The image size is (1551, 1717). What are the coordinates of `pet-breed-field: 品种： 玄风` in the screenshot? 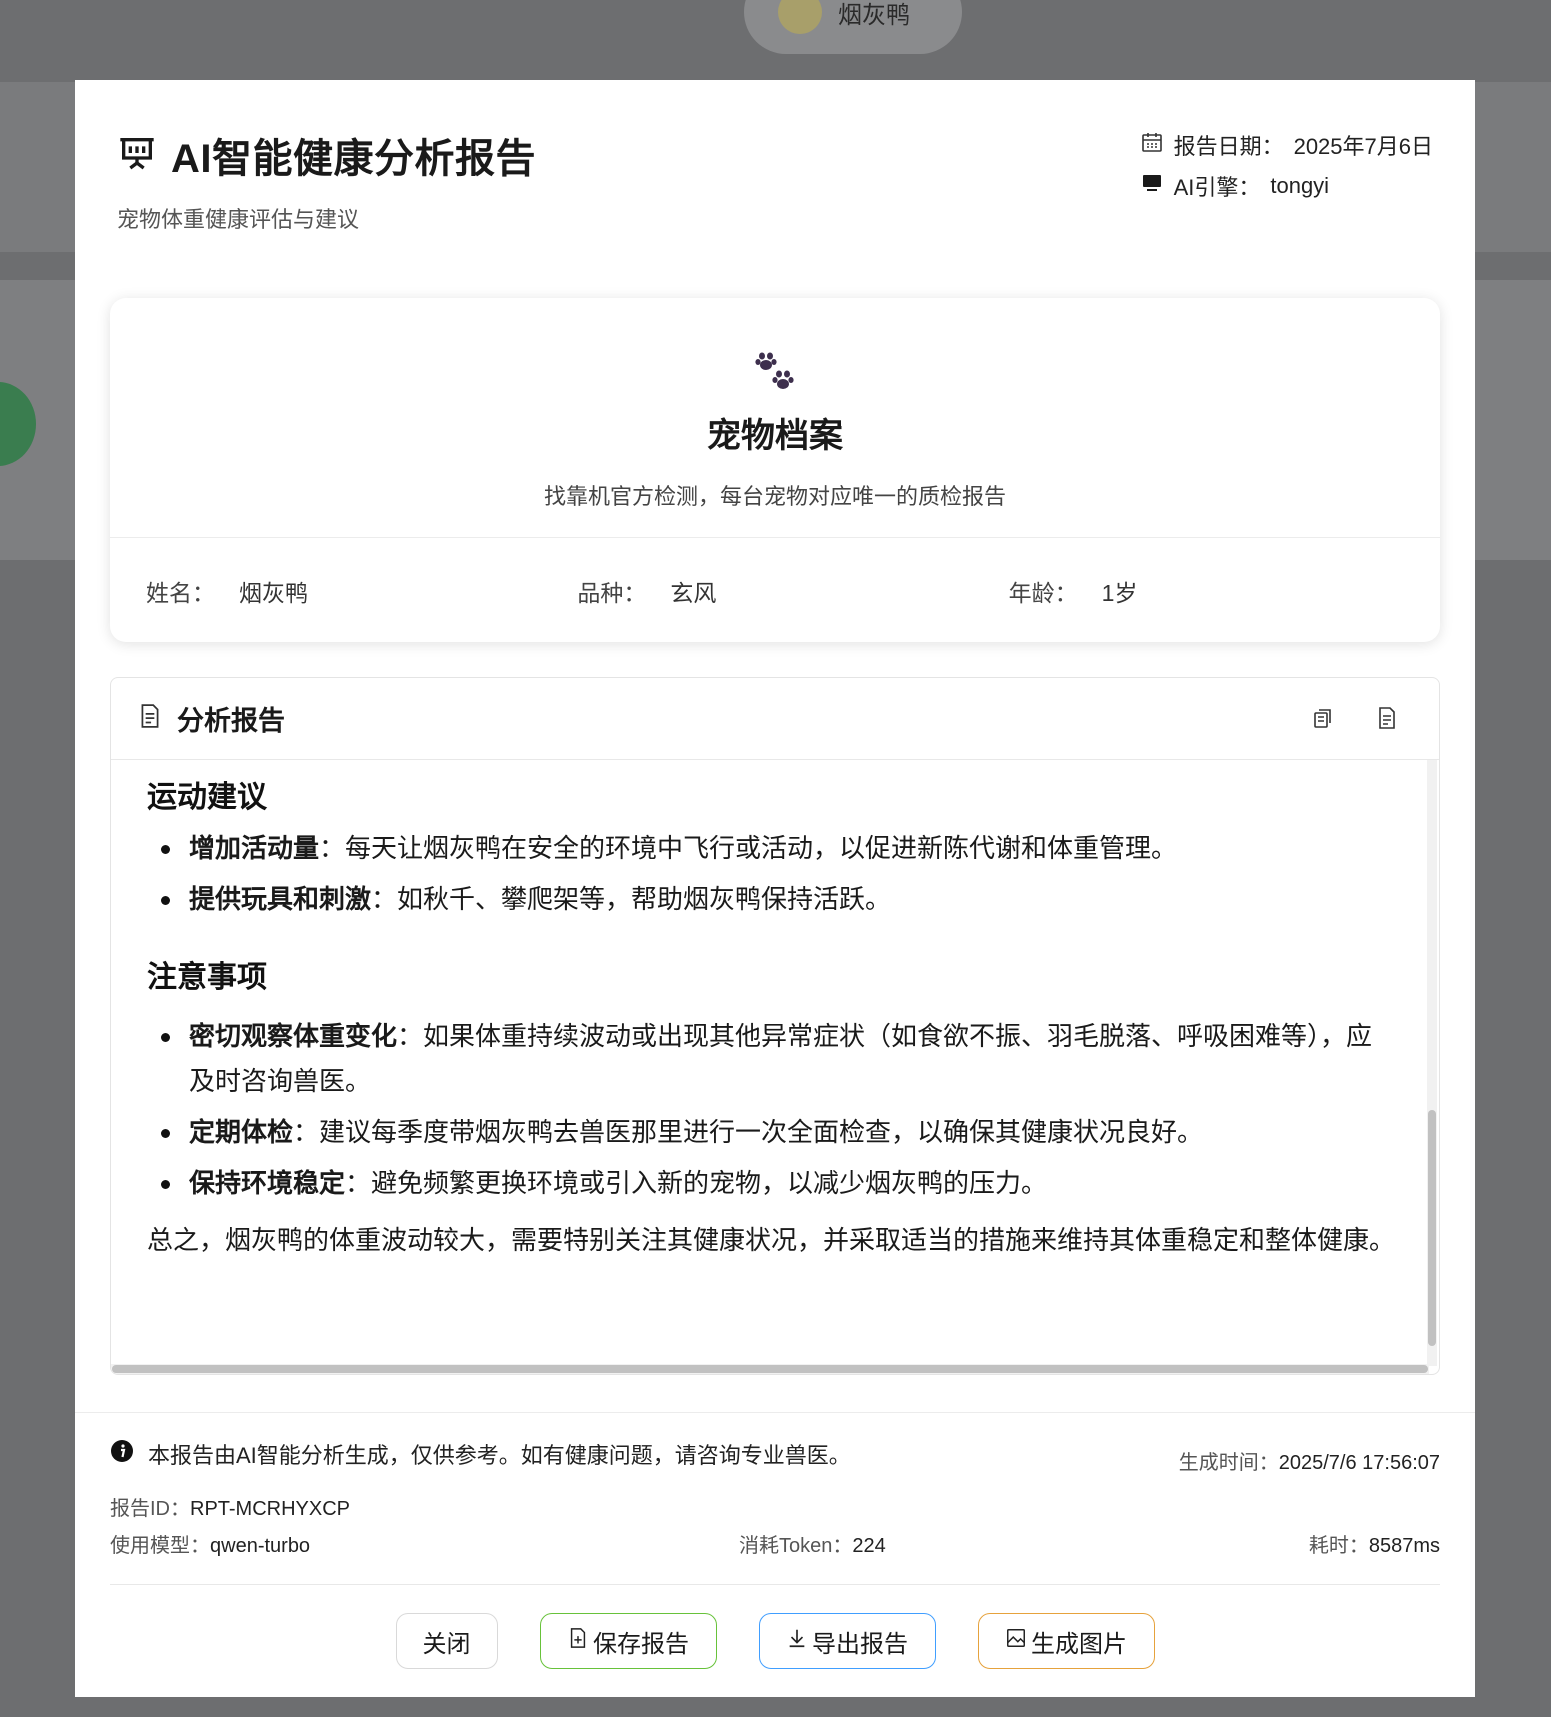 It's located at (792, 591).